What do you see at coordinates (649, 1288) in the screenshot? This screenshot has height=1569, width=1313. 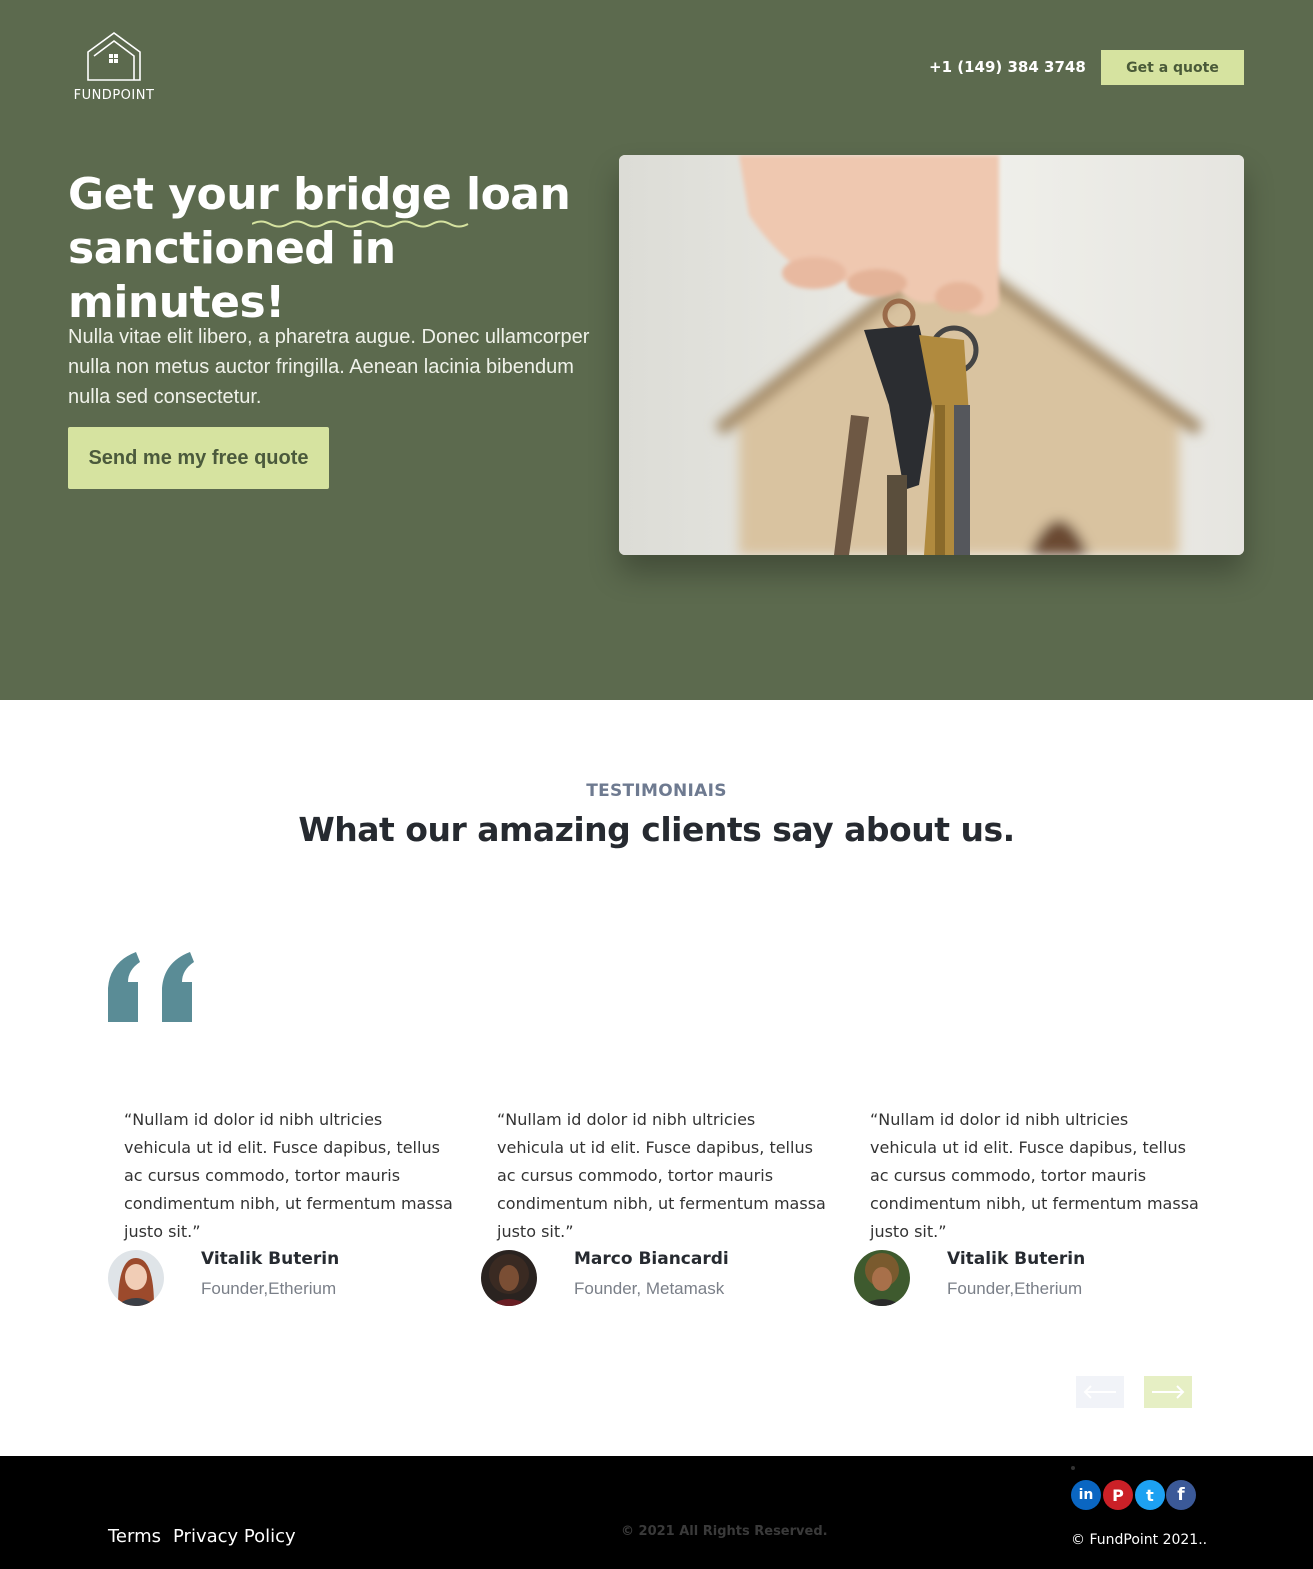 I see `author-role: Founder, Metamask` at bounding box center [649, 1288].